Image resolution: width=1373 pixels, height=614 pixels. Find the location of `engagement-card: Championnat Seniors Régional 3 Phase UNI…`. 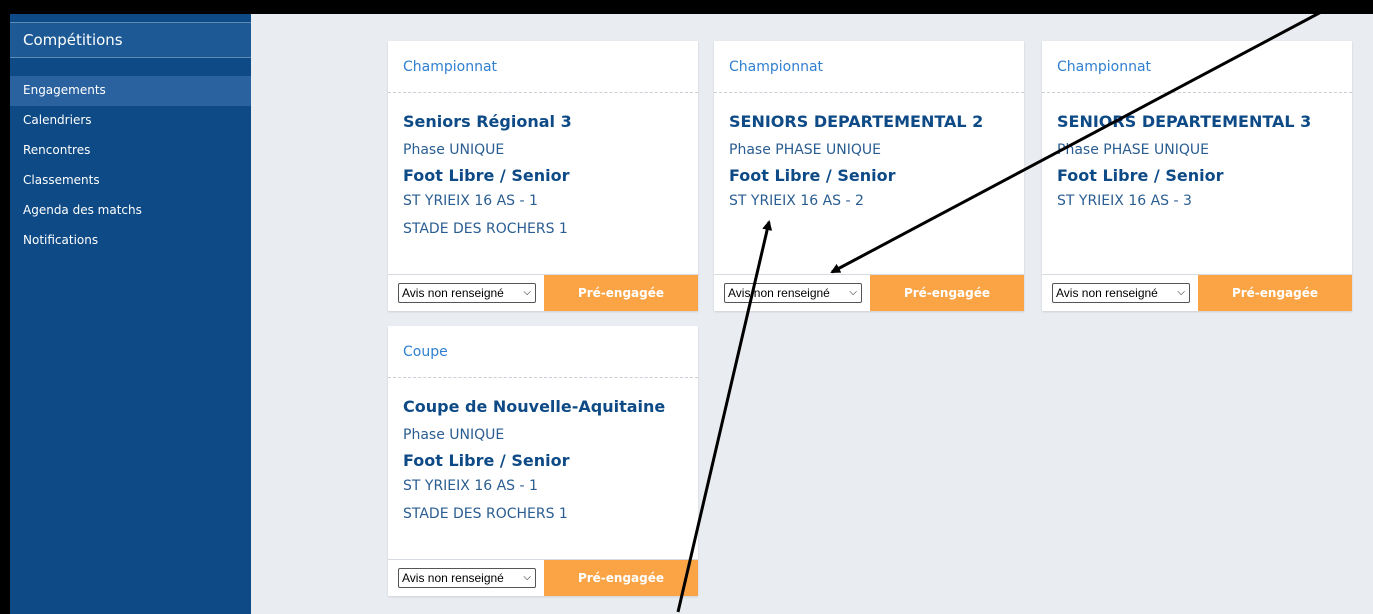

engagement-card: Championnat Seniors Régional 3 Phase UNI… is located at coordinates (543, 176).